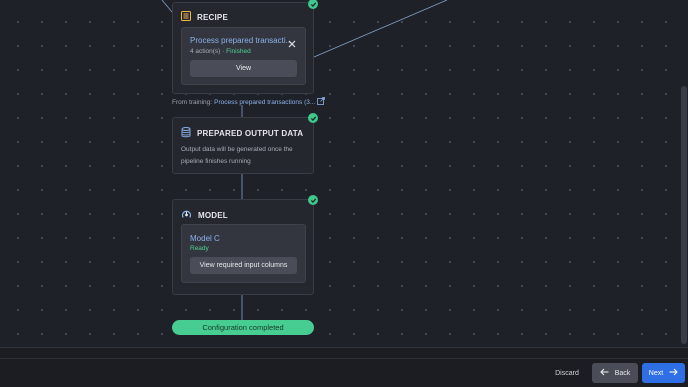 This screenshot has width=688, height=387. What do you see at coordinates (238, 51) in the screenshot?
I see `recipe-status: Finished` at bounding box center [238, 51].